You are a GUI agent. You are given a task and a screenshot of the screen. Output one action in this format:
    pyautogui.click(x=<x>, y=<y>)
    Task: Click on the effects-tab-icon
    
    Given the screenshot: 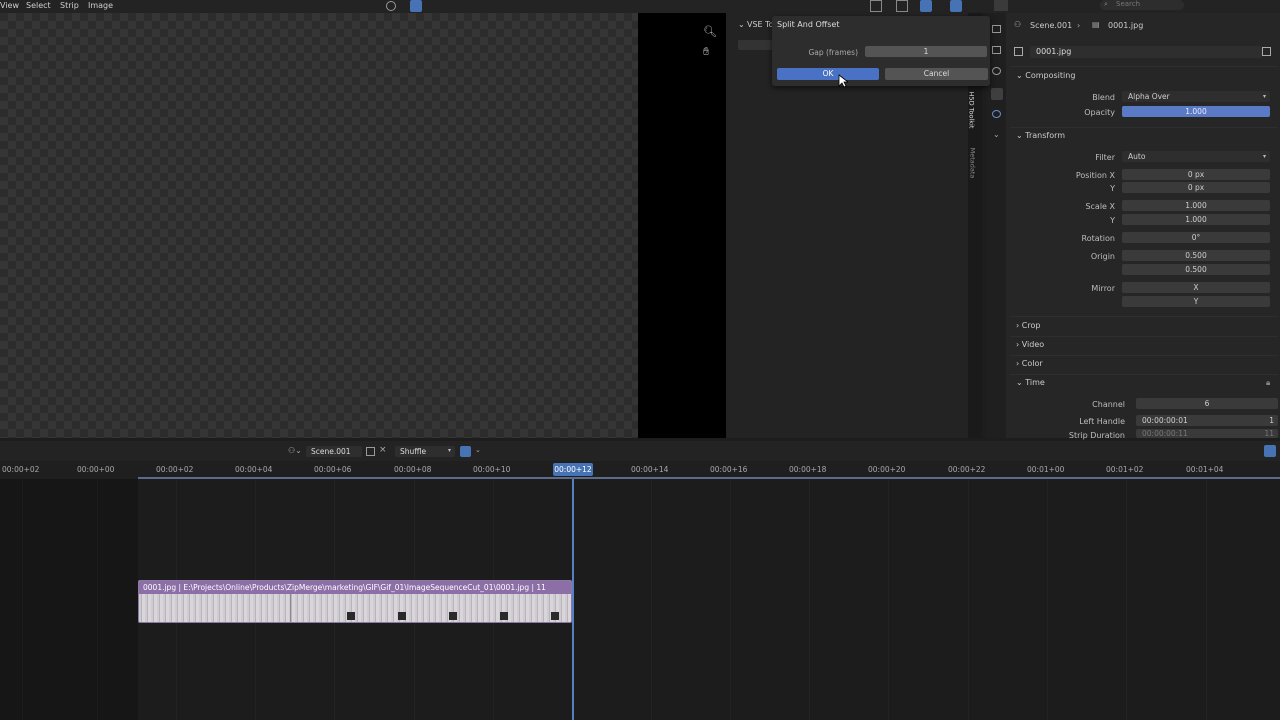 What is the action you would take?
    pyautogui.click(x=996, y=71)
    